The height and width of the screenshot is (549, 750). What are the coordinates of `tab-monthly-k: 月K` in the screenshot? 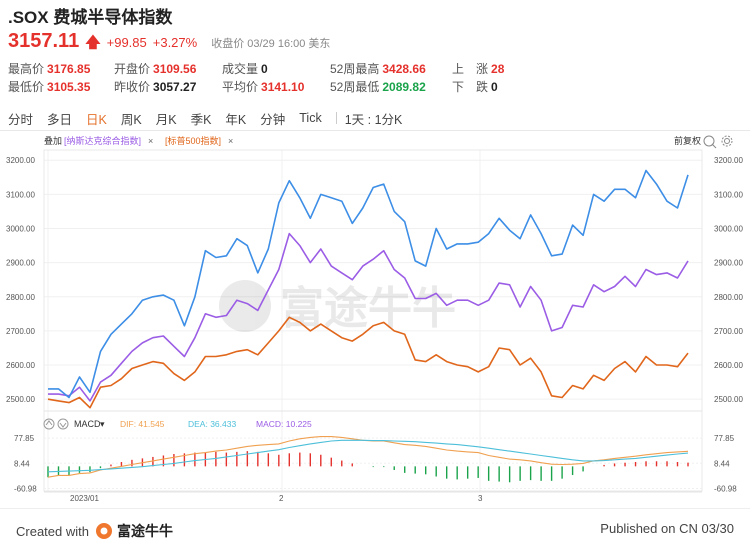 It's located at (166, 118).